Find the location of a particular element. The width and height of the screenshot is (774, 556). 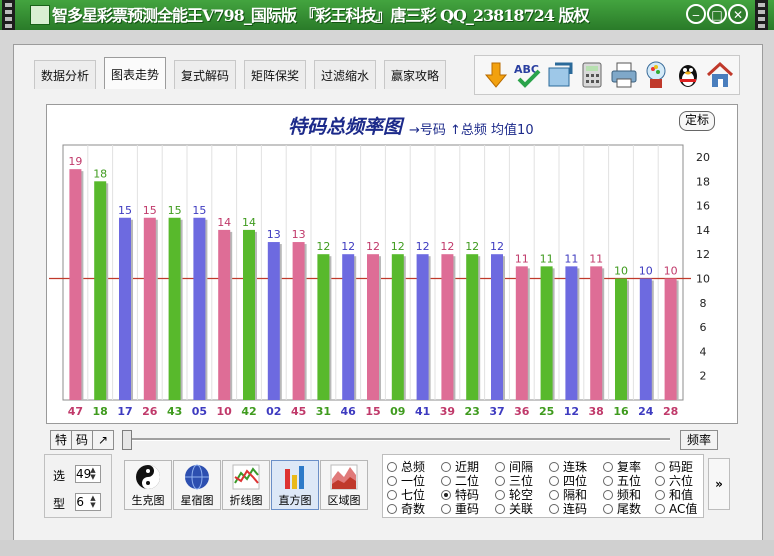

x-tick-label: 45 is located at coordinates (298, 411).